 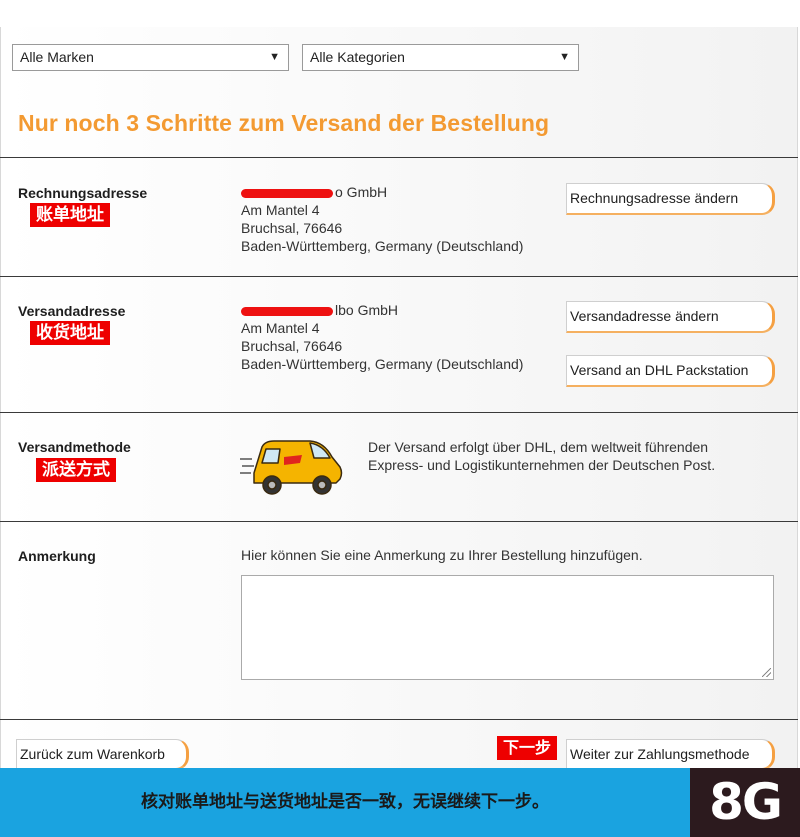 I want to click on shipping-region: Baden-Württemberg, Germany (Deutschland), so click(x=382, y=364).